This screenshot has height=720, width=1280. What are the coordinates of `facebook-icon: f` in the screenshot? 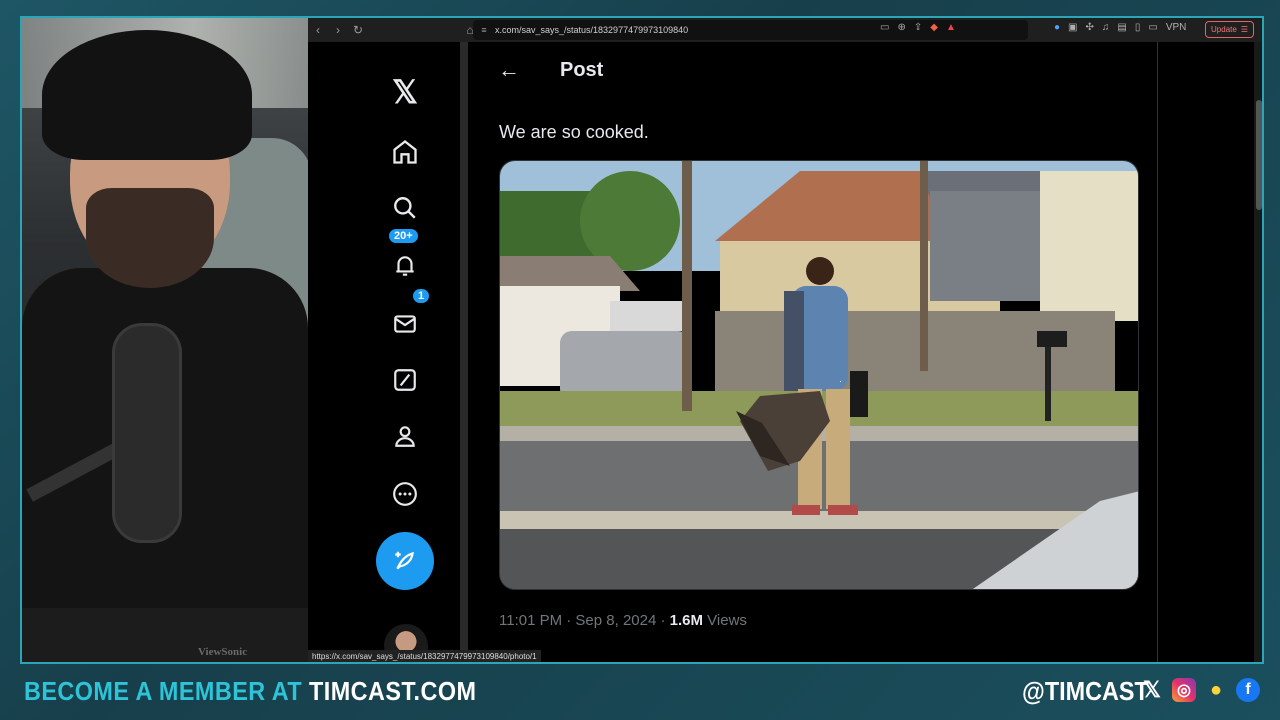 It's located at (1248, 690).